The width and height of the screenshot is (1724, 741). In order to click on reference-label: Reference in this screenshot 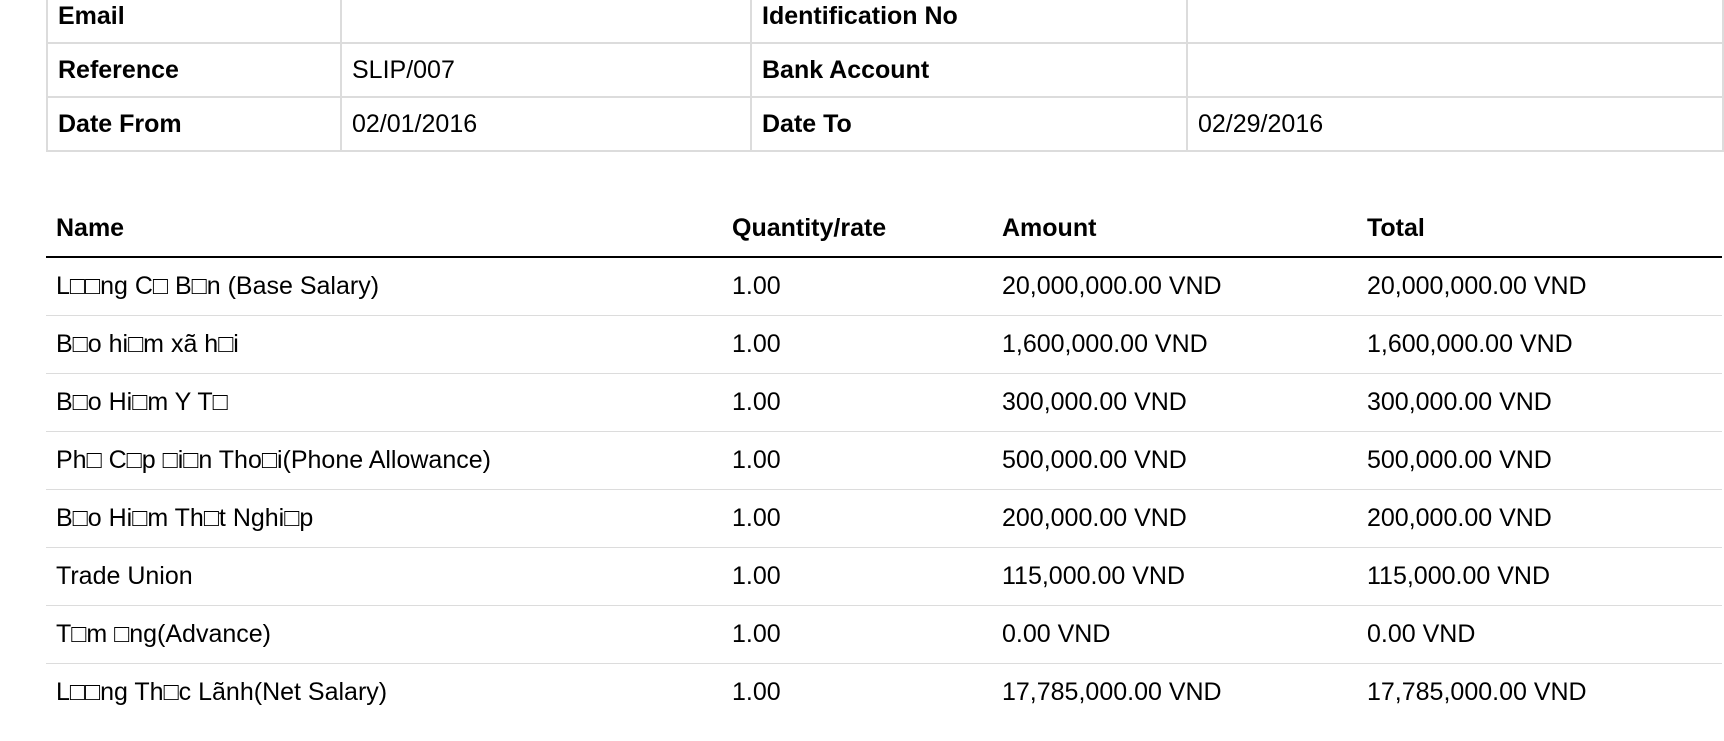, I will do `click(194, 70)`.